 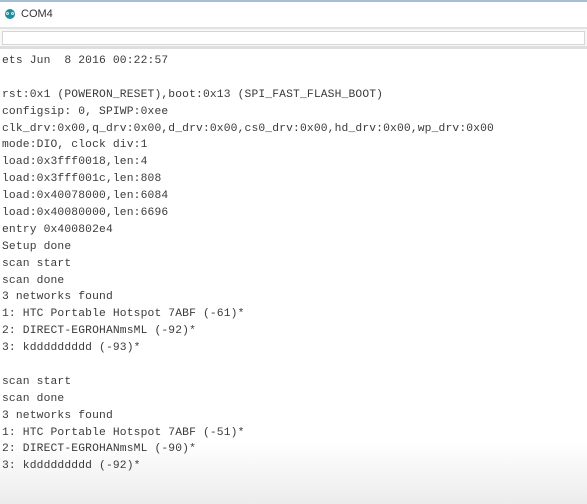 I want to click on serial-output-line: mode:DIO, clock div:1, so click(x=75, y=145).